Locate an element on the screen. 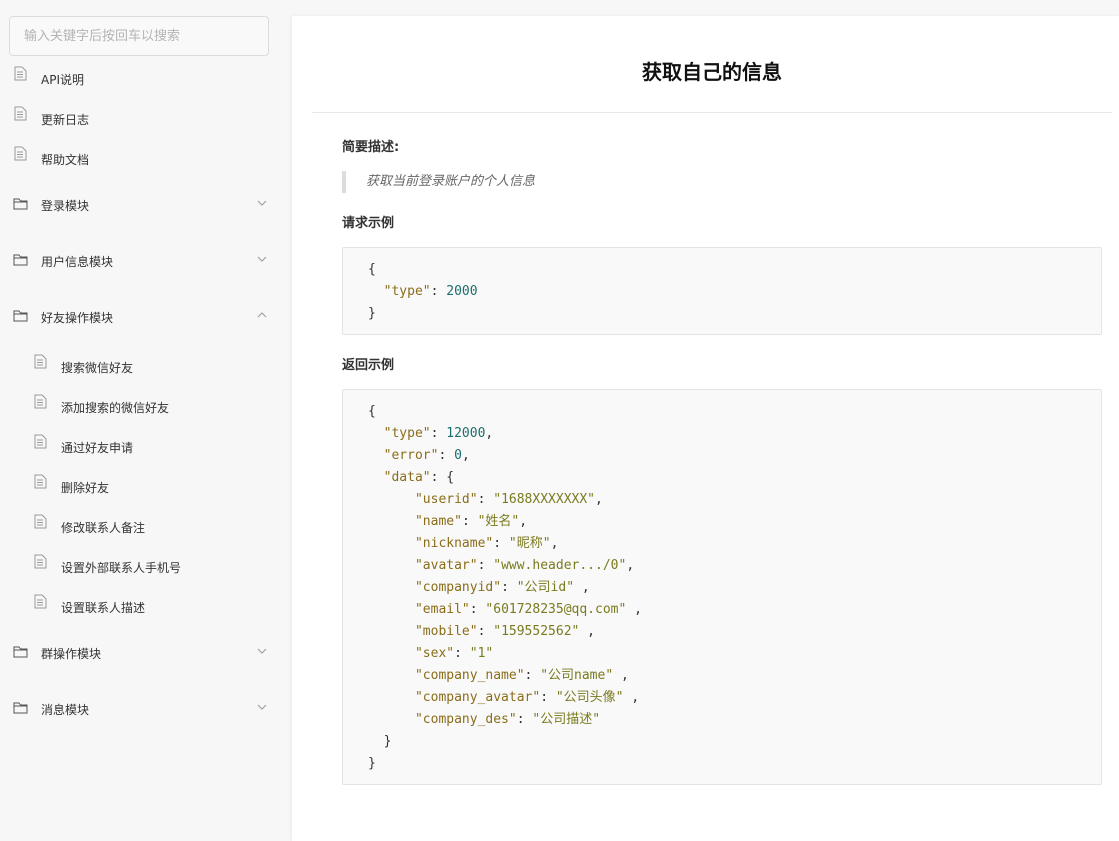 The width and height of the screenshot is (1119, 841). sidebar-item-label: 群操作模块 is located at coordinates (71, 654).